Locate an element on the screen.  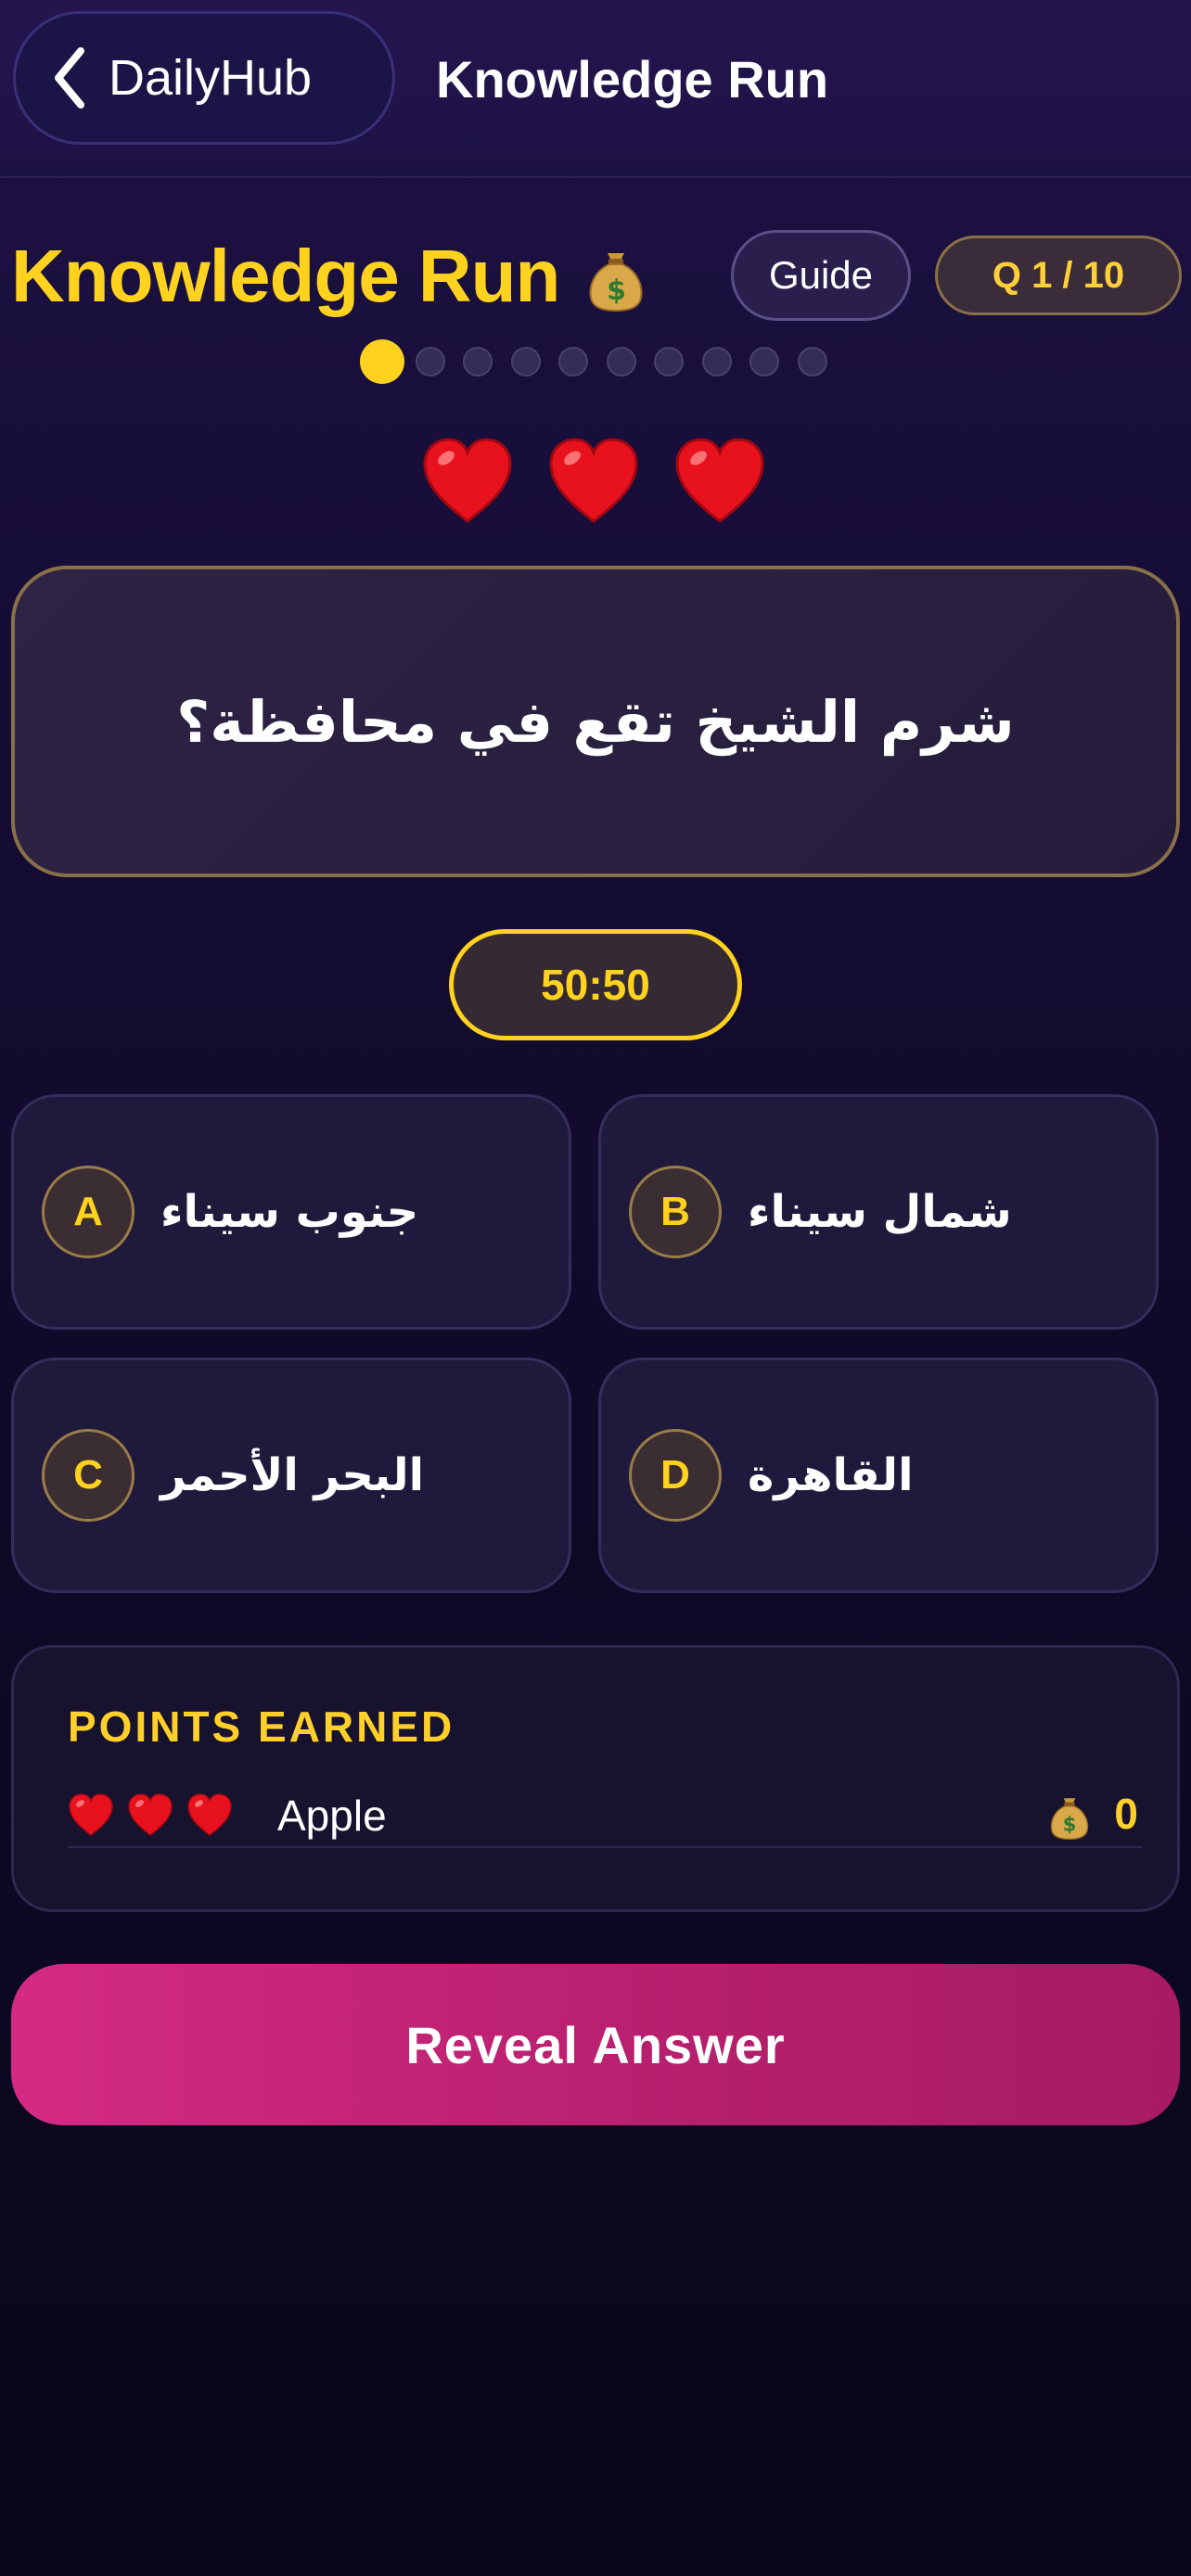
answer-text: البحر الأحمر is located at coordinates (292, 1475).